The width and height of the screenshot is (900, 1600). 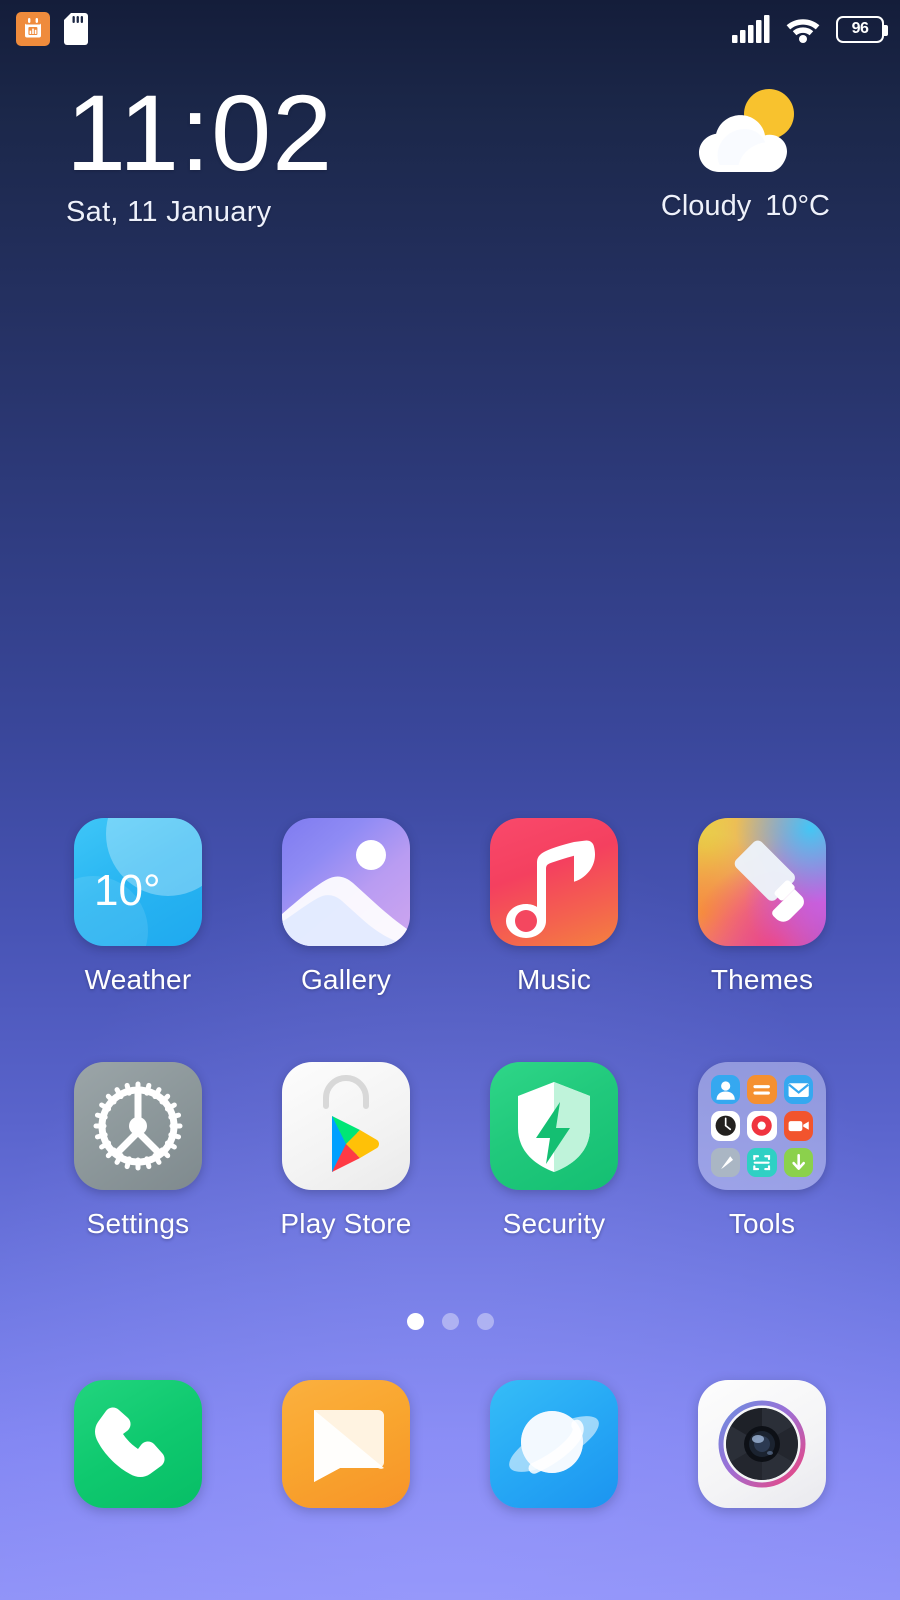 I want to click on app-label: Security, so click(x=554, y=1223).